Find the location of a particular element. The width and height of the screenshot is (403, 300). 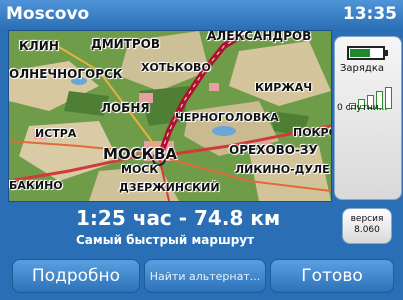

city-label: ХОТЬКОВО is located at coordinates (176, 67).